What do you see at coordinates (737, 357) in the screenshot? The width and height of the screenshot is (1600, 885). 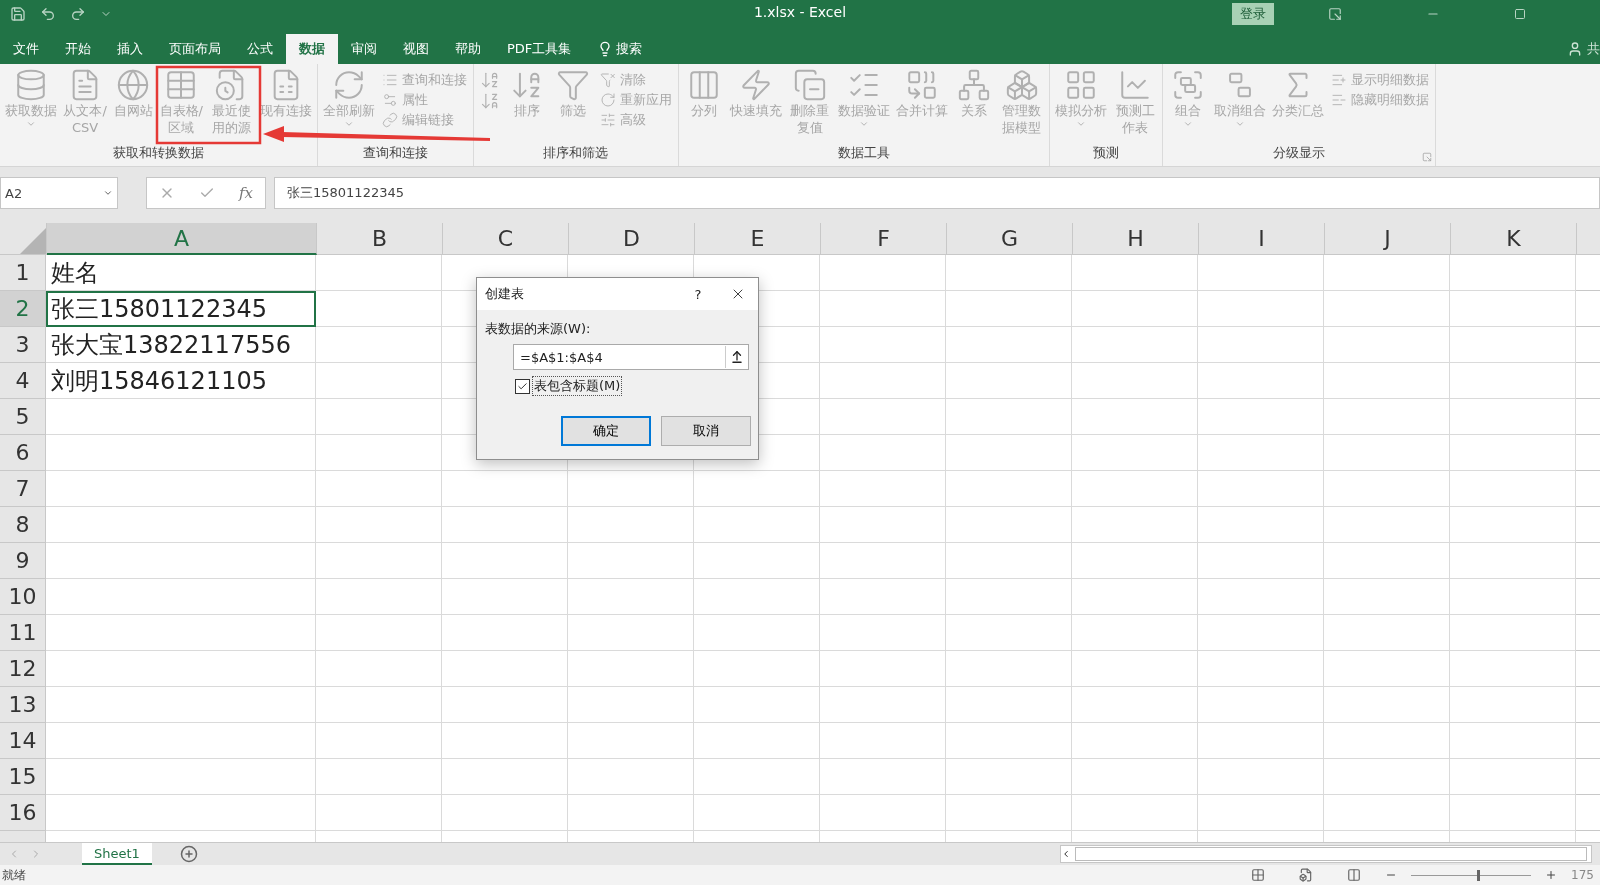 I see `collapse-icon` at bounding box center [737, 357].